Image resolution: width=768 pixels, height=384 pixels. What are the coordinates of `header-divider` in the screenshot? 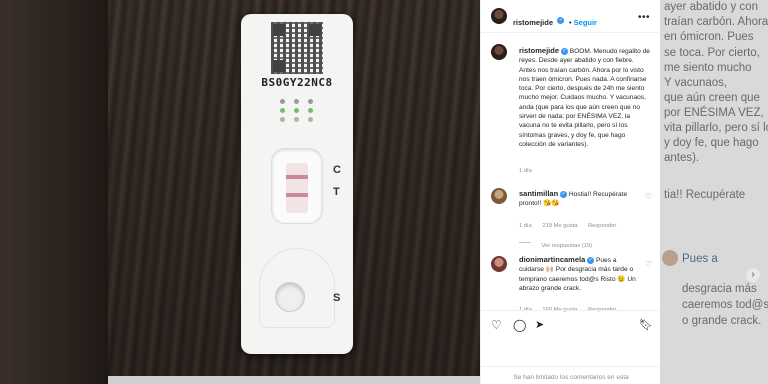 It's located at (571, 32).